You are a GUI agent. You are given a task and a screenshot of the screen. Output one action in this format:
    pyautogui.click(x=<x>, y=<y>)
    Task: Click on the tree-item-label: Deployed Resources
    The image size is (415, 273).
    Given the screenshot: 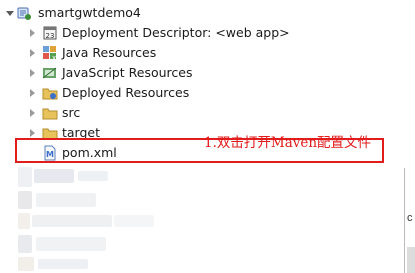 What is the action you would take?
    pyautogui.click(x=126, y=92)
    